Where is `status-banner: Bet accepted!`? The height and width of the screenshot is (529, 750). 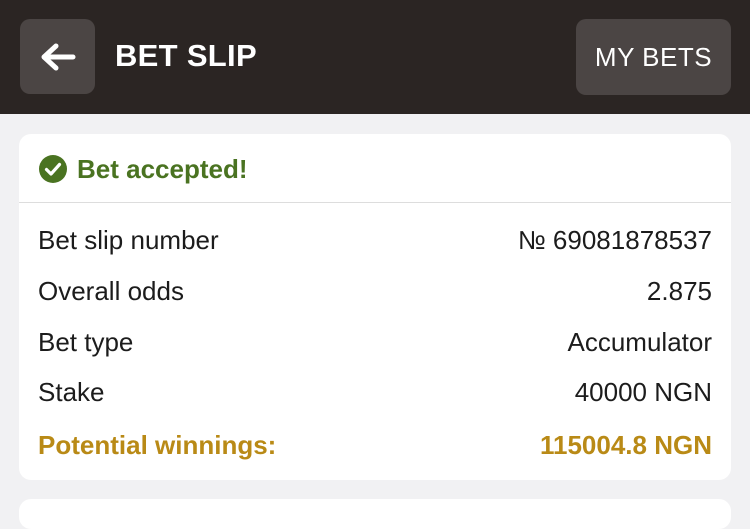
status-banner: Bet accepted! is located at coordinates (375, 168).